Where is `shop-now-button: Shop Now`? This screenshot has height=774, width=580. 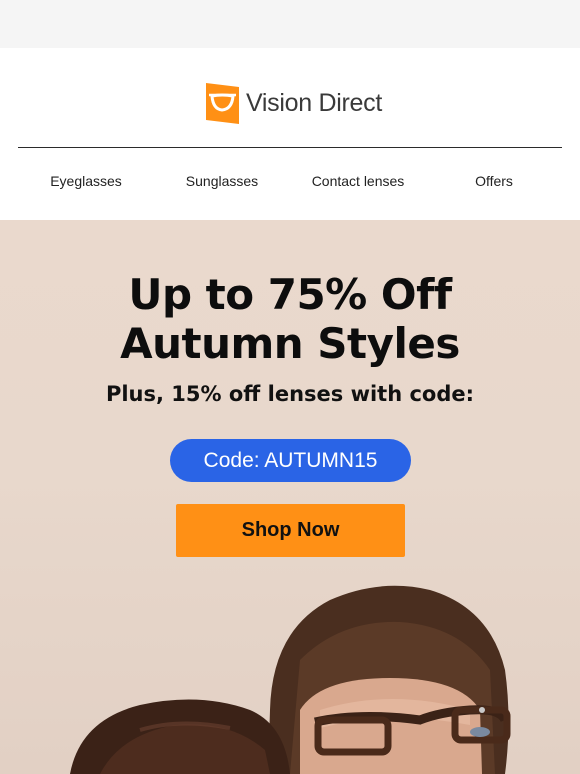 shop-now-button: Shop Now is located at coordinates (290, 530).